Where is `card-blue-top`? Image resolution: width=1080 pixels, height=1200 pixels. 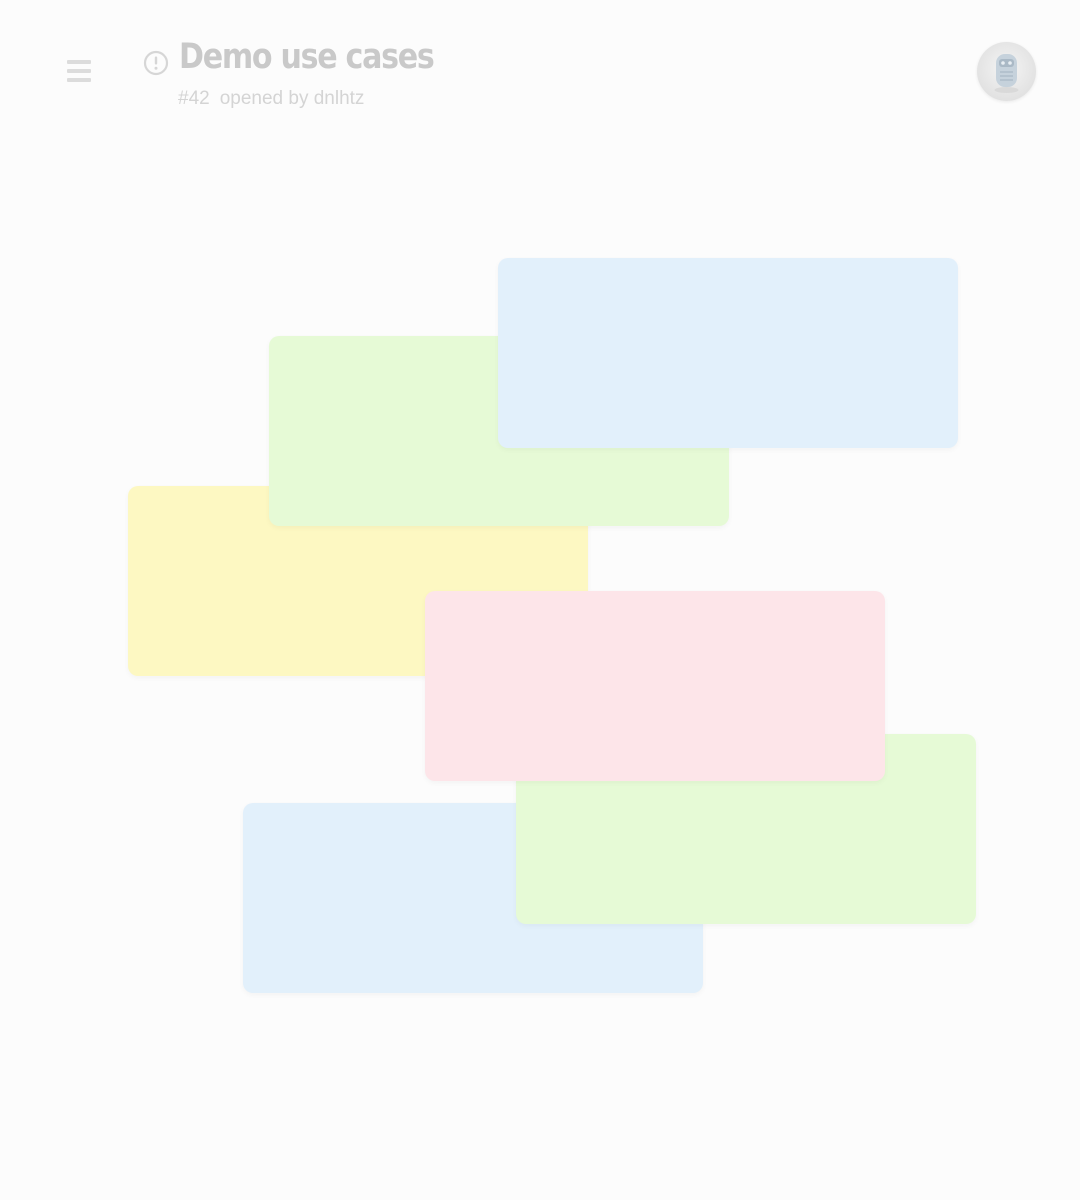 card-blue-top is located at coordinates (728, 353).